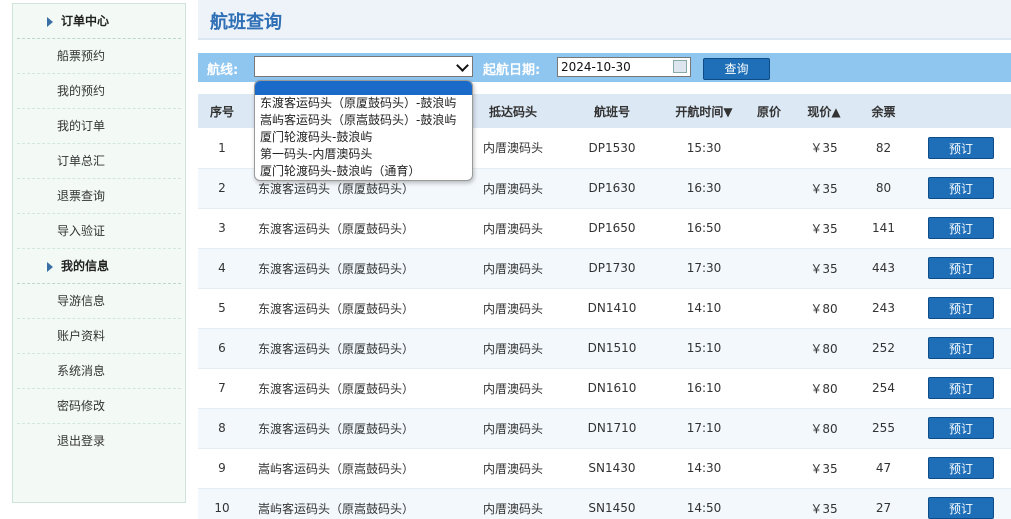 The image size is (1011, 519). What do you see at coordinates (883, 228) in the screenshot?
I see `cell-remaining: 141` at bounding box center [883, 228].